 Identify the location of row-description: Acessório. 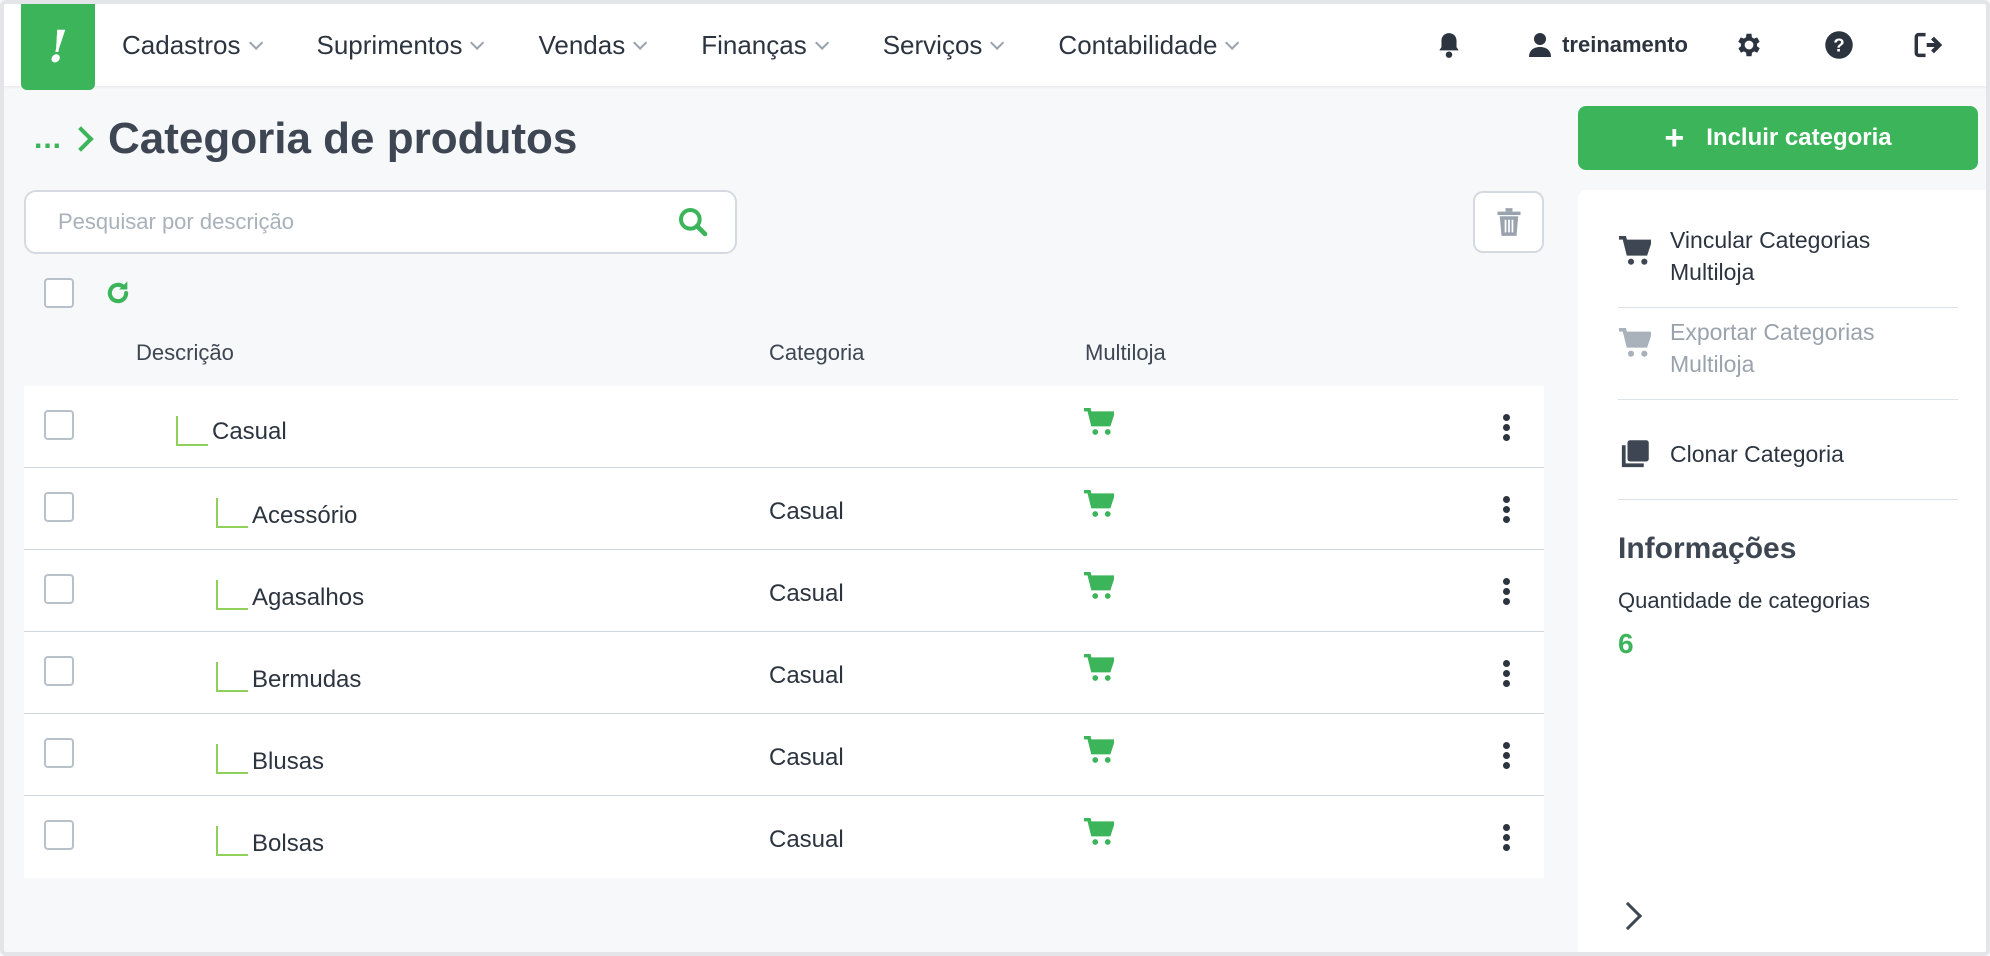
(305, 515).